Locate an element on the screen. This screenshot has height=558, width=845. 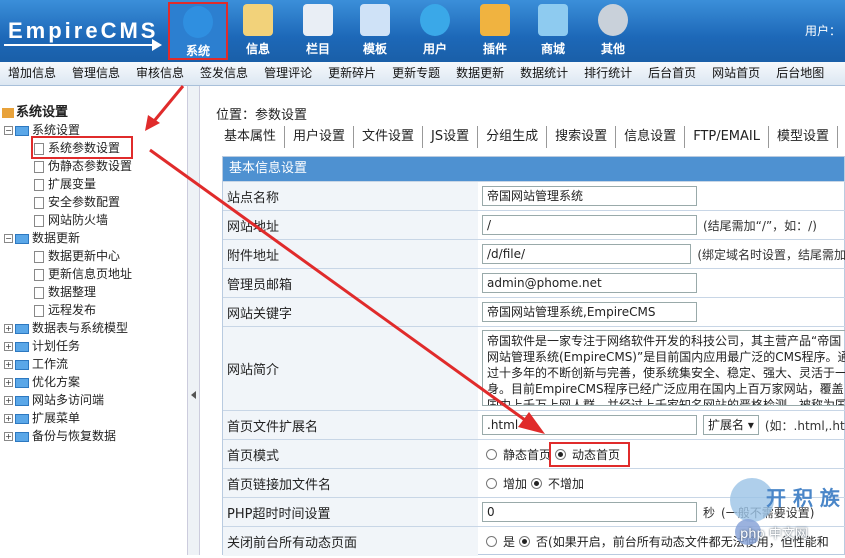
sidebar-item: 扩展变量 is located at coordinates (65, 184).